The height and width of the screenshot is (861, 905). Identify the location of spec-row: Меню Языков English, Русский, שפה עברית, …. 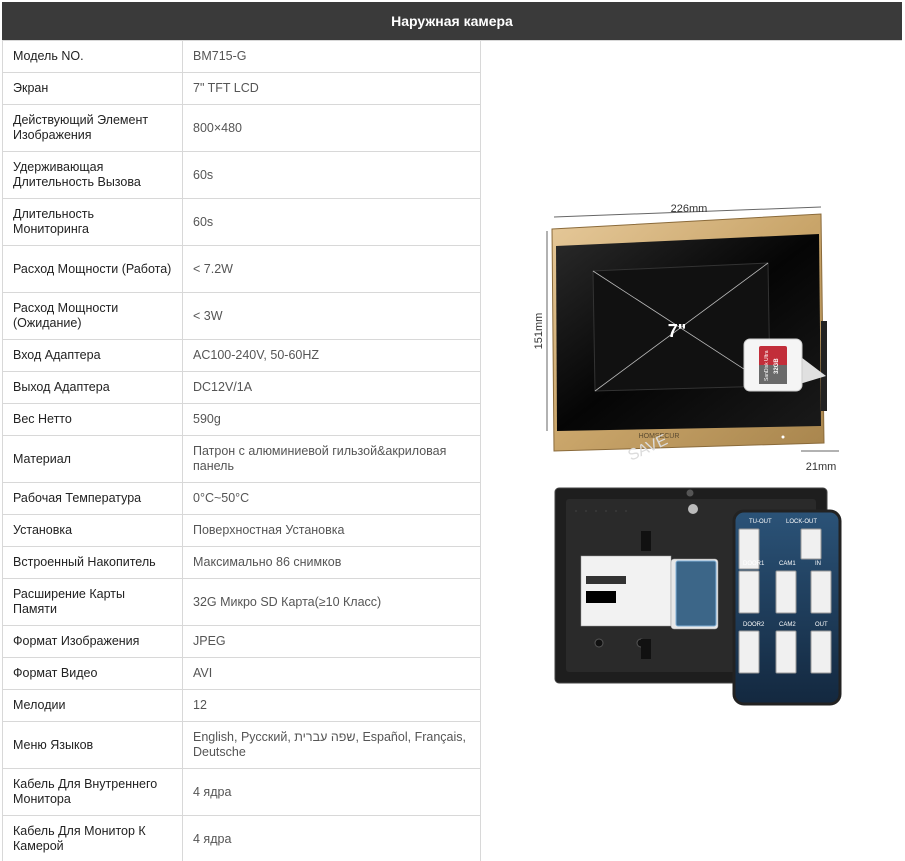
(241, 745).